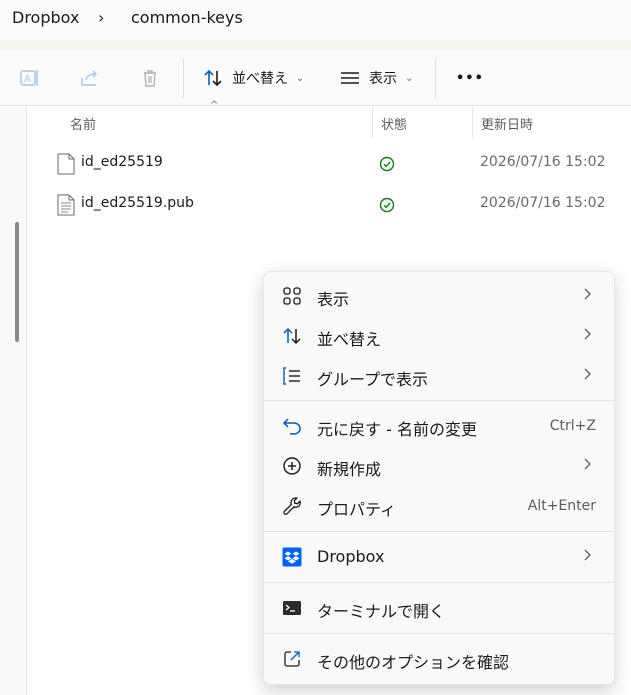  Describe the element at coordinates (292, 466) in the screenshot. I see `add-circle-icon` at that location.